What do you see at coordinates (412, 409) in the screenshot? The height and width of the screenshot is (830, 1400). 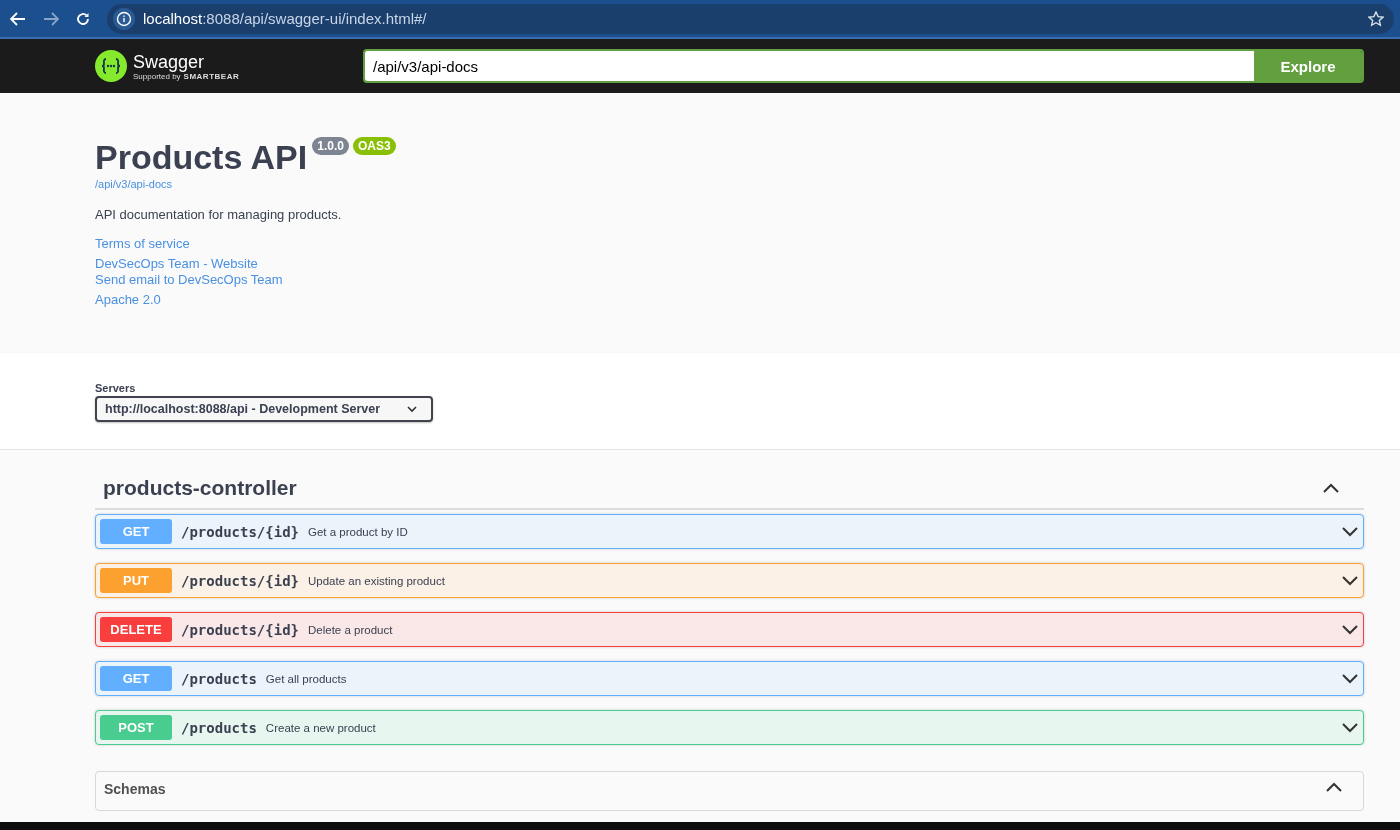 I see `caret-icon` at bounding box center [412, 409].